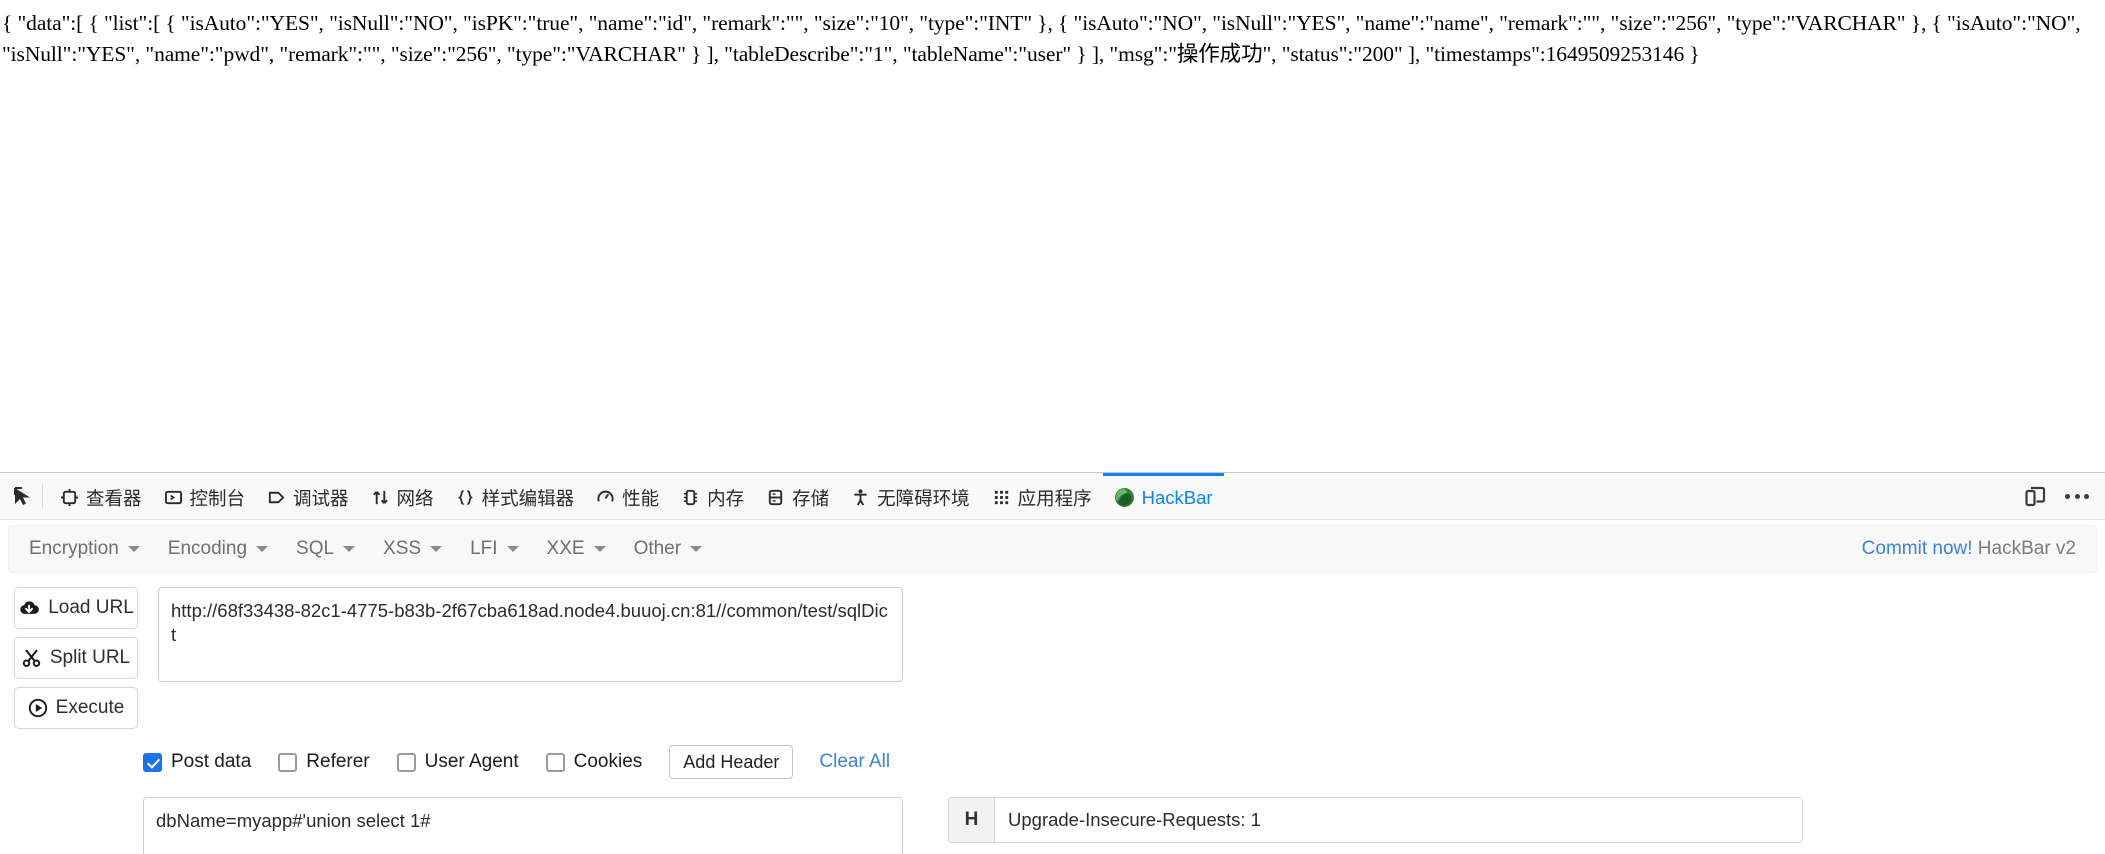  What do you see at coordinates (211, 761) in the screenshot?
I see `checkbox-post-data-label: Post data` at bounding box center [211, 761].